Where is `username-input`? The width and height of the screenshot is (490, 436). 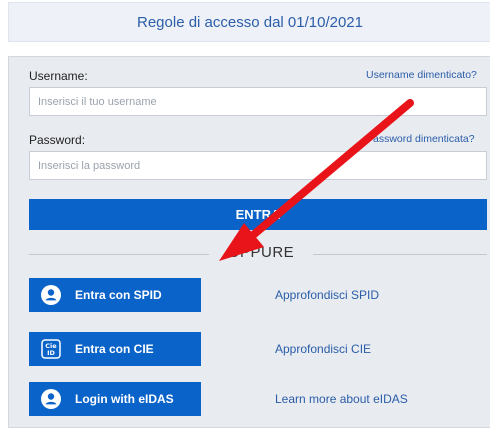 username-input is located at coordinates (258, 101).